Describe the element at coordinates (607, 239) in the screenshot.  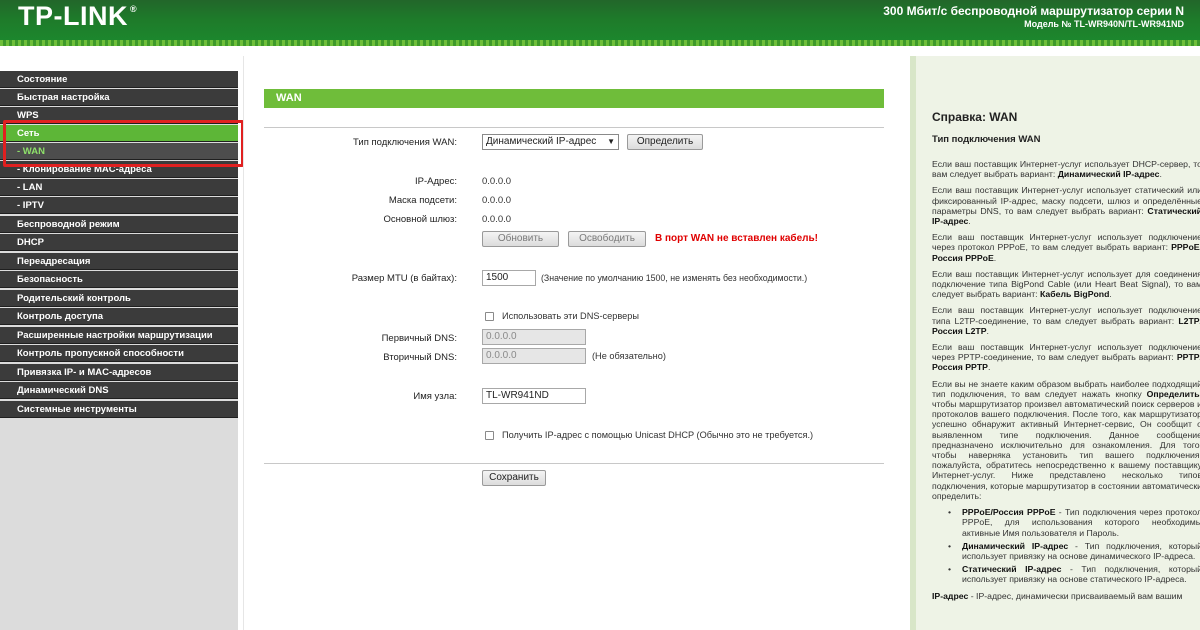
I see `release-button: Освободить` at that location.